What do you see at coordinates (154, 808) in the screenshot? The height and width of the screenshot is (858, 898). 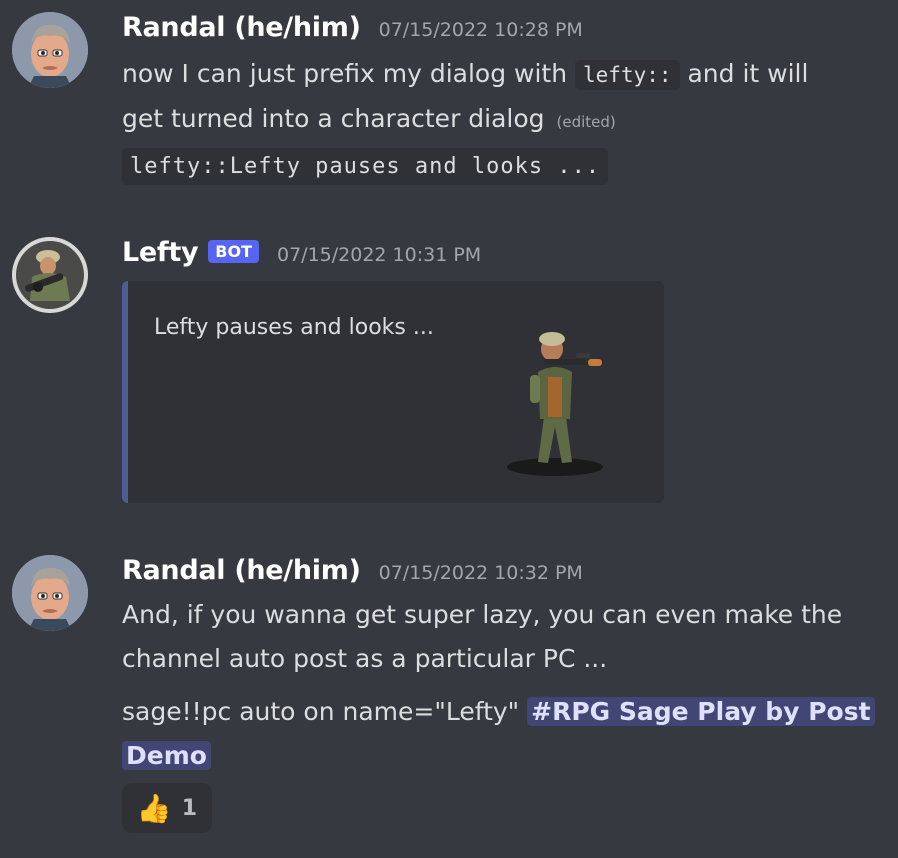 I see `thumbs-up-icon: 👍` at bounding box center [154, 808].